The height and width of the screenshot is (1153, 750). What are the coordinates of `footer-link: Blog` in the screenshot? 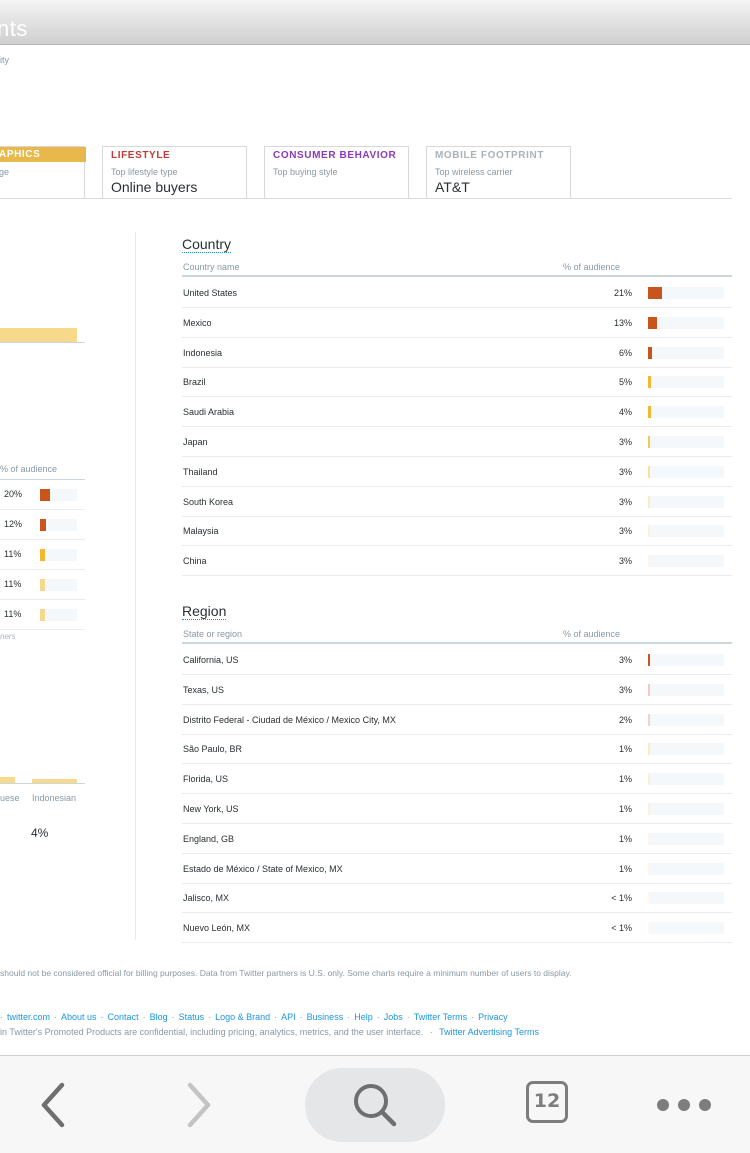 It's located at (159, 1017).